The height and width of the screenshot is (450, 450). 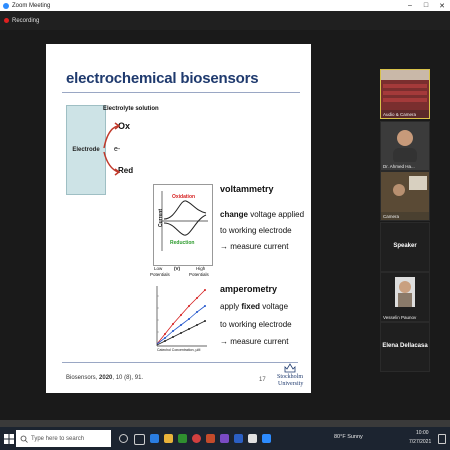 I want to click on logo-line2: University, so click(x=291, y=384).